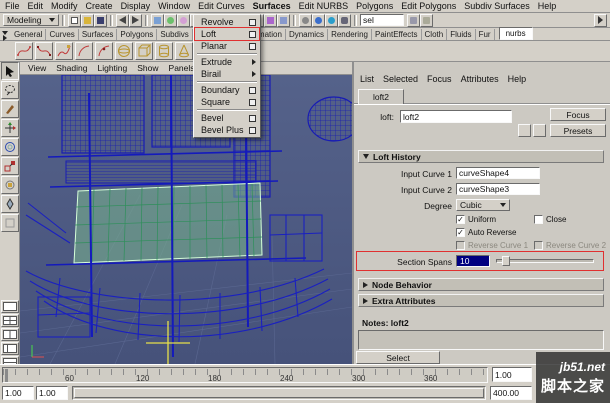 This screenshot has width=610, height=403. What do you see at coordinates (456, 116) in the screenshot?
I see `loft-name-field: loft2` at bounding box center [456, 116].